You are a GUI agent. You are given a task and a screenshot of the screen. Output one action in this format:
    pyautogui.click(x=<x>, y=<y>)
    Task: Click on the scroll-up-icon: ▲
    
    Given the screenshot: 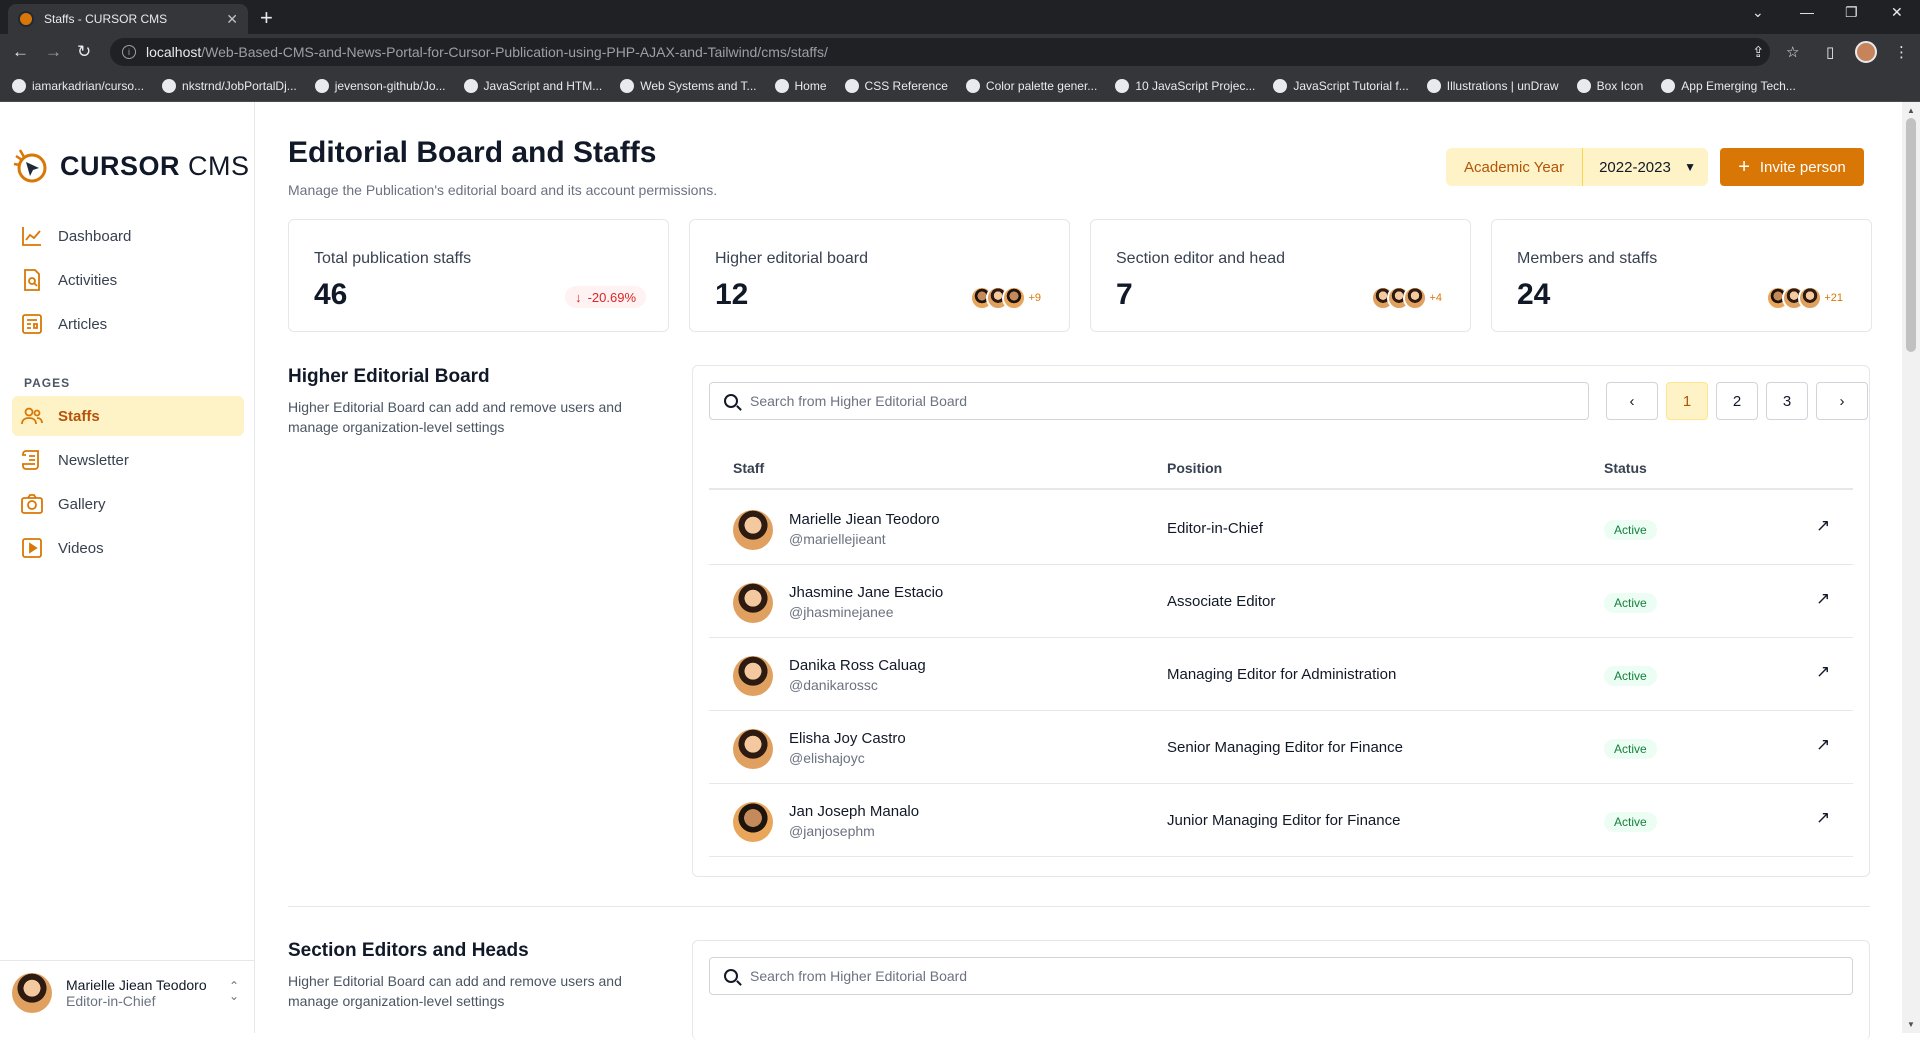 What is the action you would take?
    pyautogui.click(x=1911, y=110)
    